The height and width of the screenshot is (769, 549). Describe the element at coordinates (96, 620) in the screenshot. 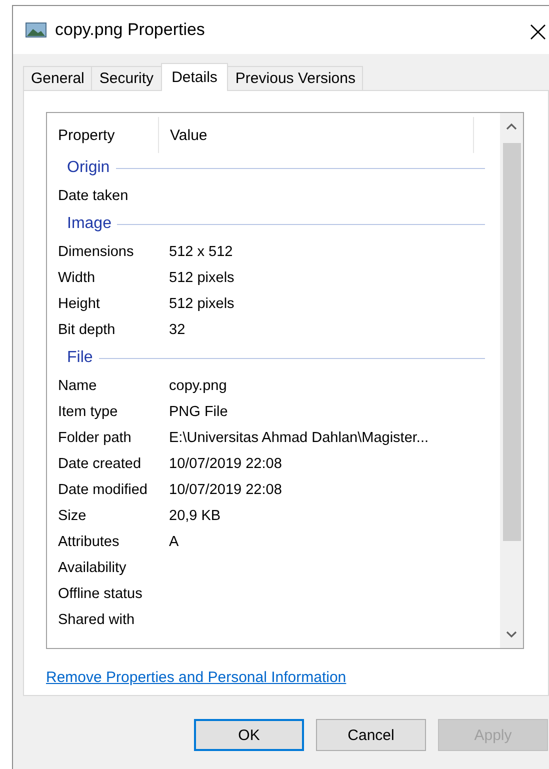

I see `property-name: Shared with` at that location.